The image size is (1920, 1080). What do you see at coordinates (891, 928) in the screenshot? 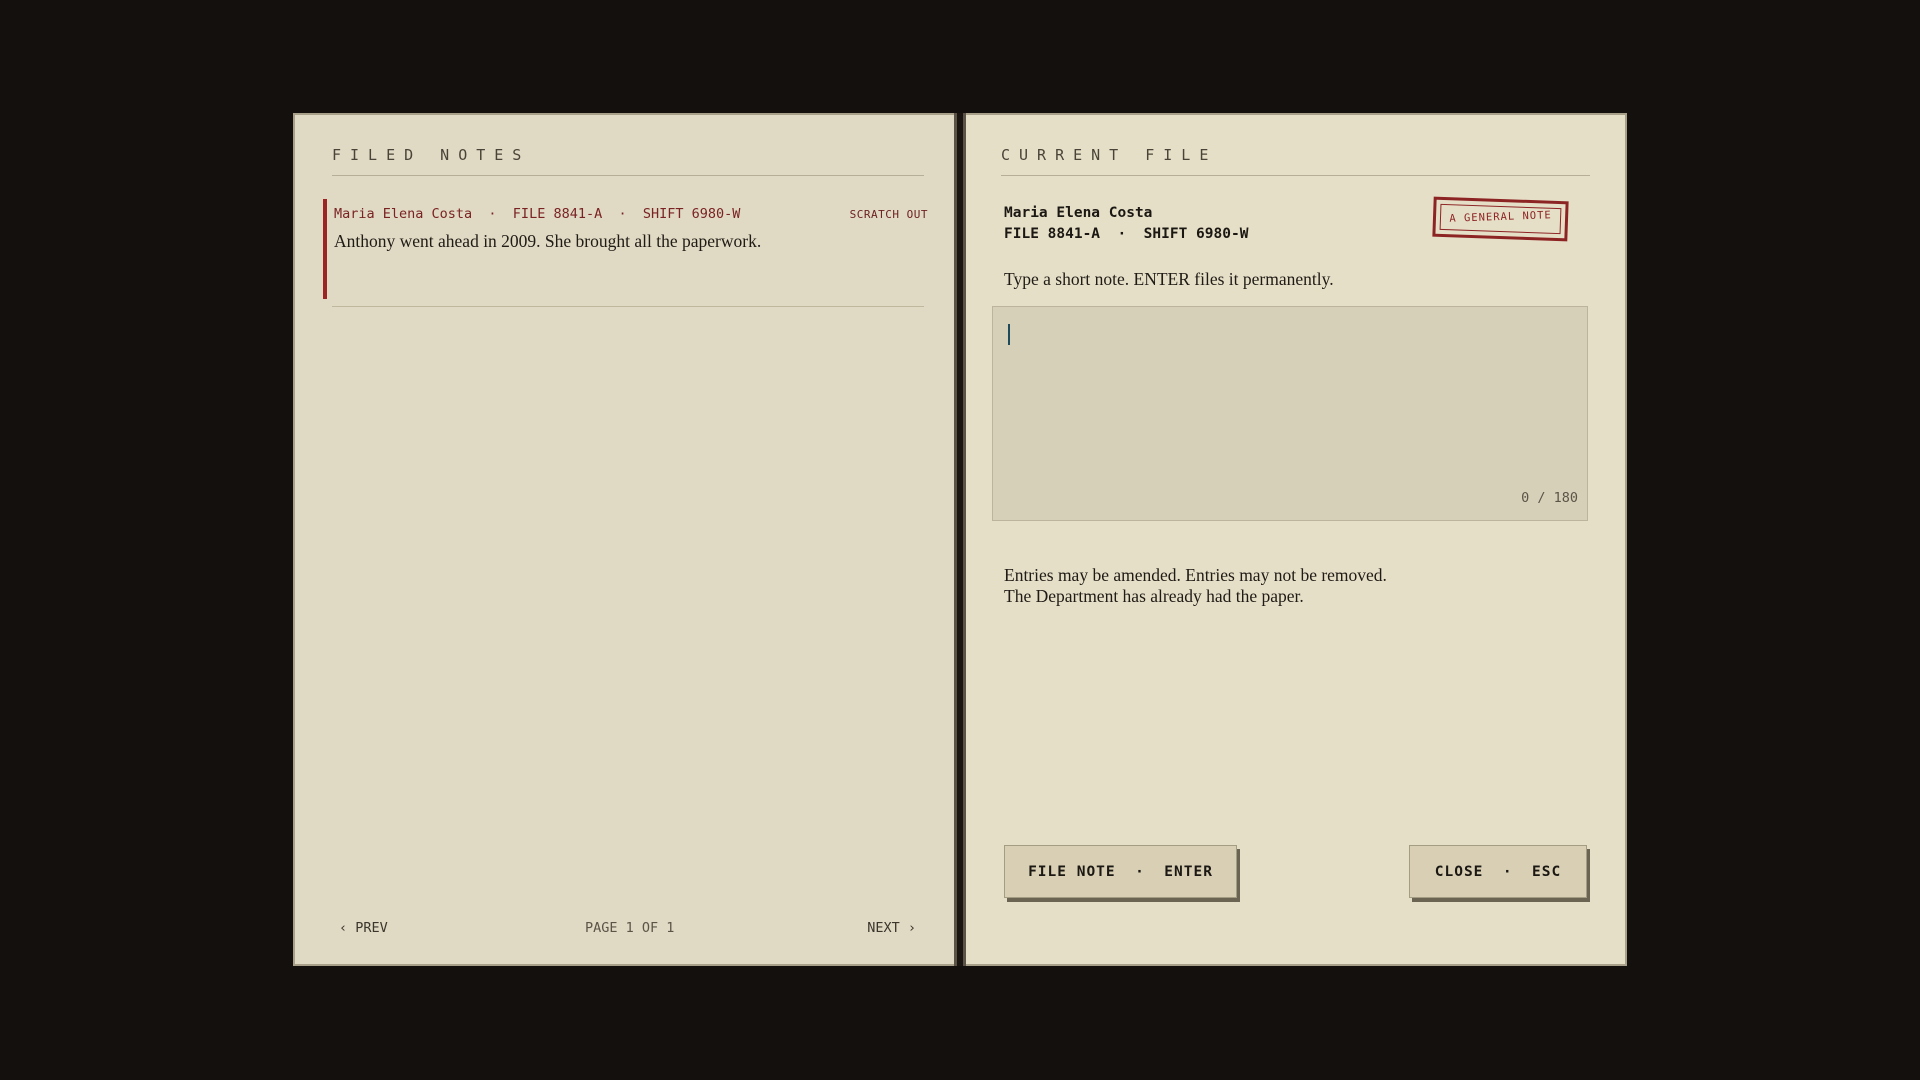
I see `next-page-button: NEXT ›` at bounding box center [891, 928].